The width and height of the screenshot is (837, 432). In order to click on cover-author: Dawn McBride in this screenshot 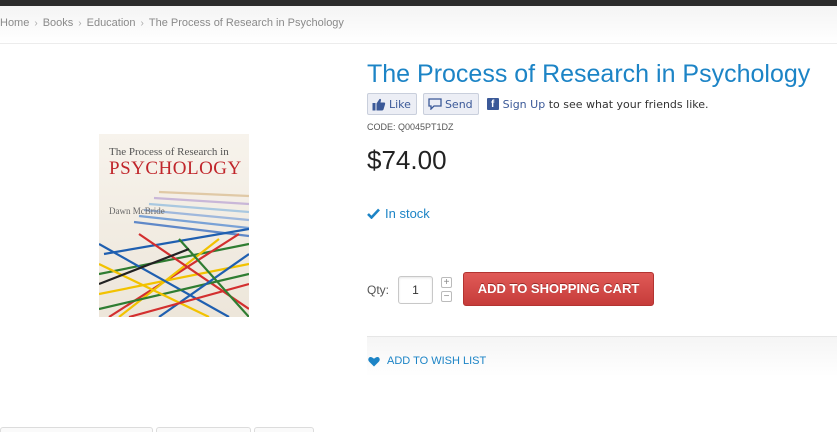, I will do `click(137, 211)`.